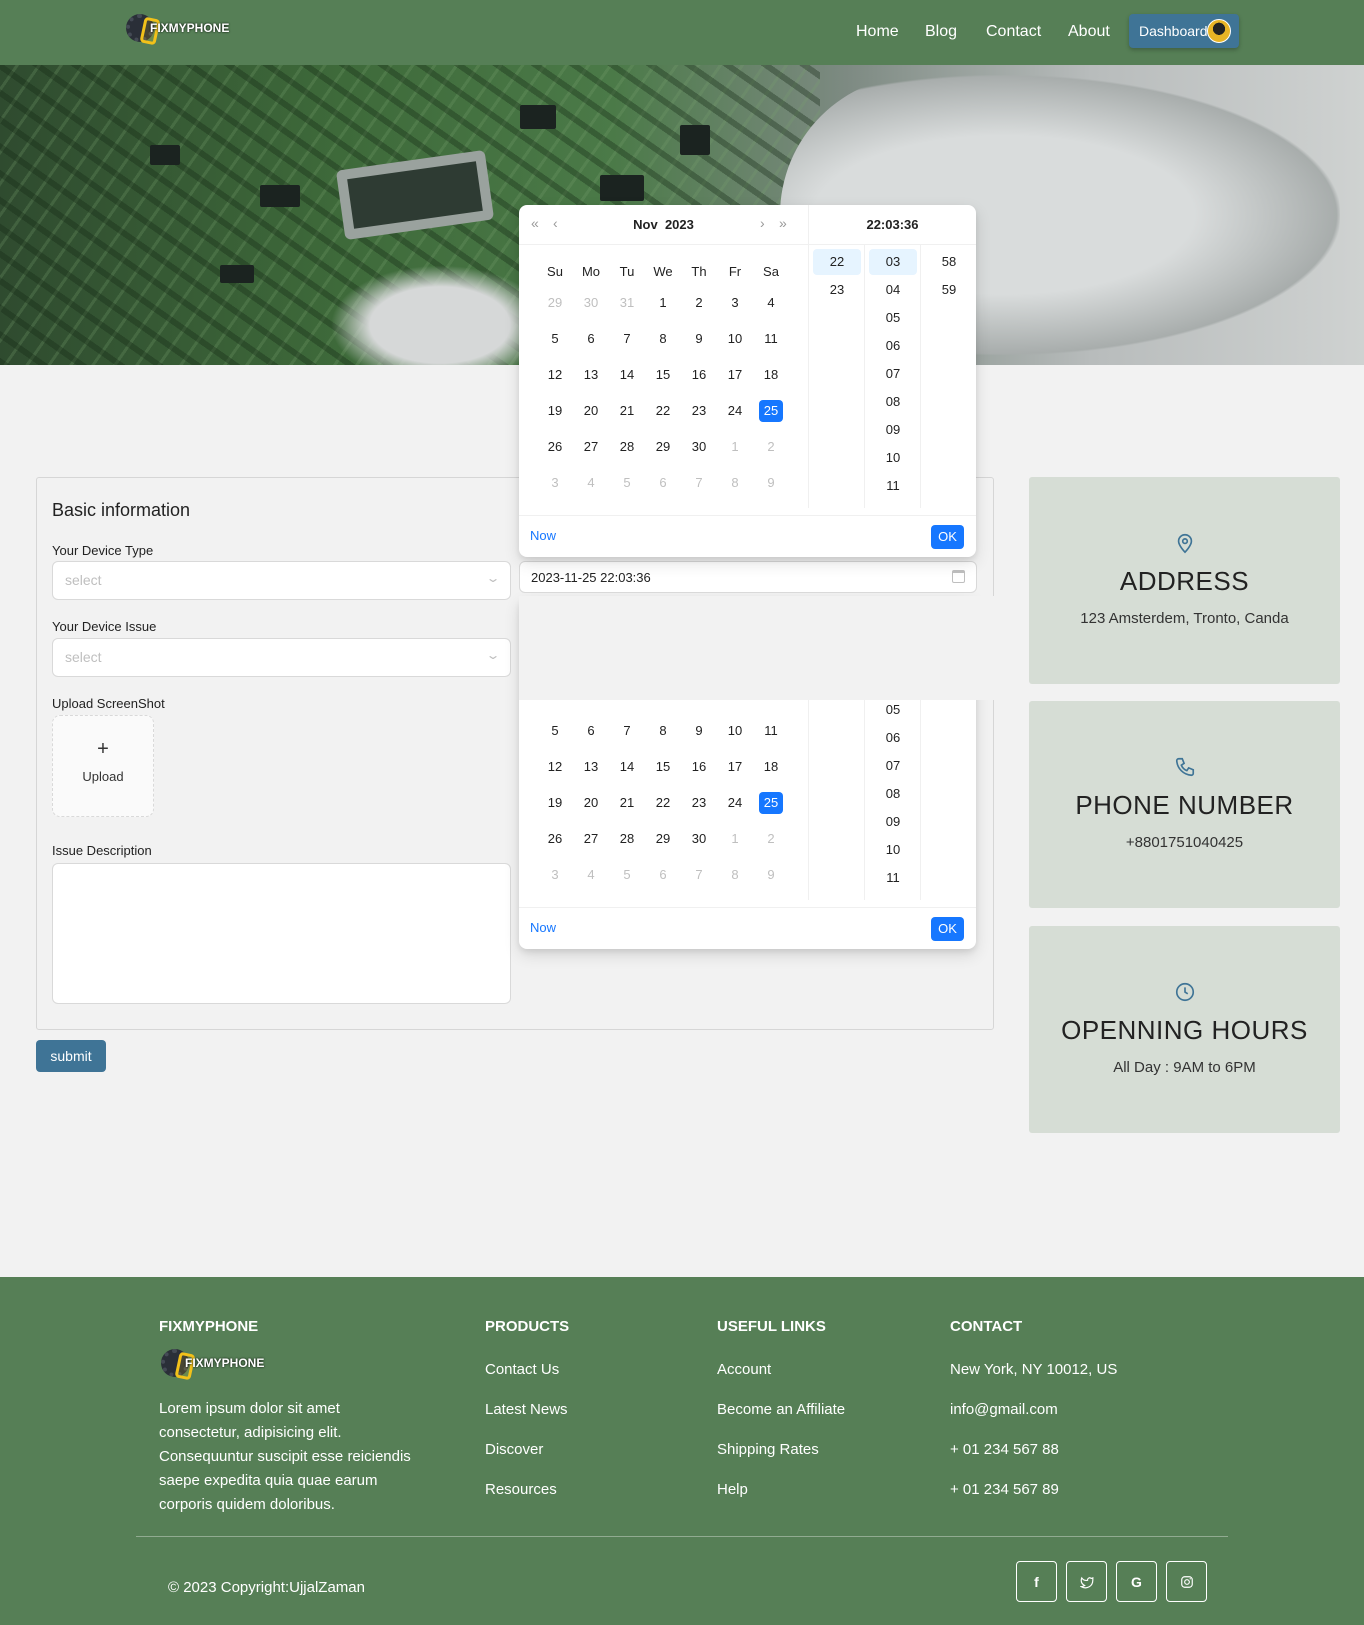 Image resolution: width=1364 pixels, height=1625 pixels. What do you see at coordinates (699, 803) in the screenshot?
I see `calendar-day: 23` at bounding box center [699, 803].